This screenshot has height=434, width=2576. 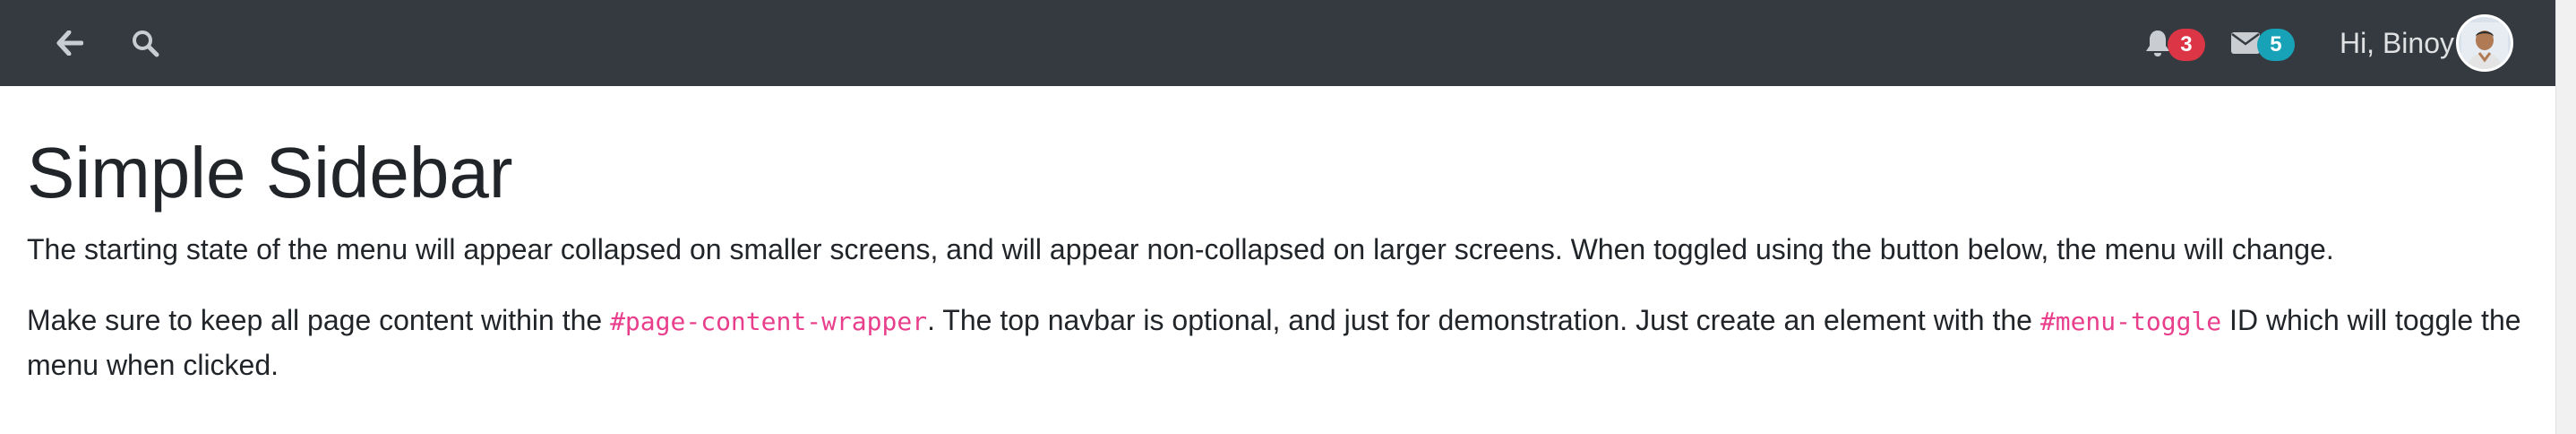 I want to click on avatar, so click(x=2484, y=43).